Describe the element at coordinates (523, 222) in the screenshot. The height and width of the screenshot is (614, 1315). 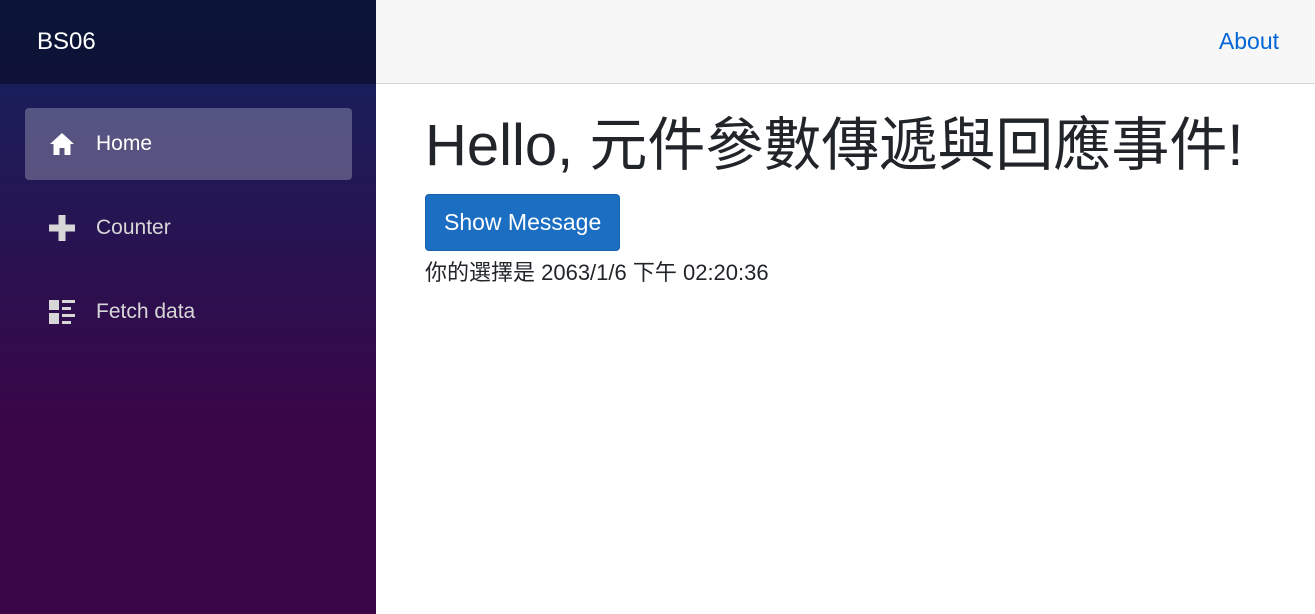
I see `show-message-button: Show Message` at that location.